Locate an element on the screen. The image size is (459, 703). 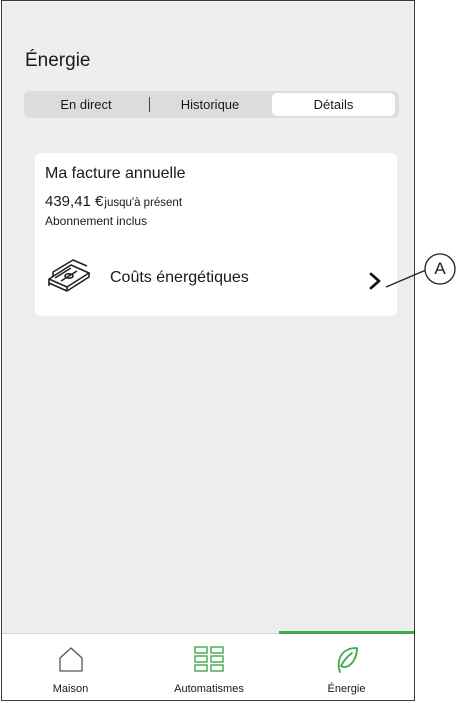
tab-energie: Énergie is located at coordinates (346, 665).